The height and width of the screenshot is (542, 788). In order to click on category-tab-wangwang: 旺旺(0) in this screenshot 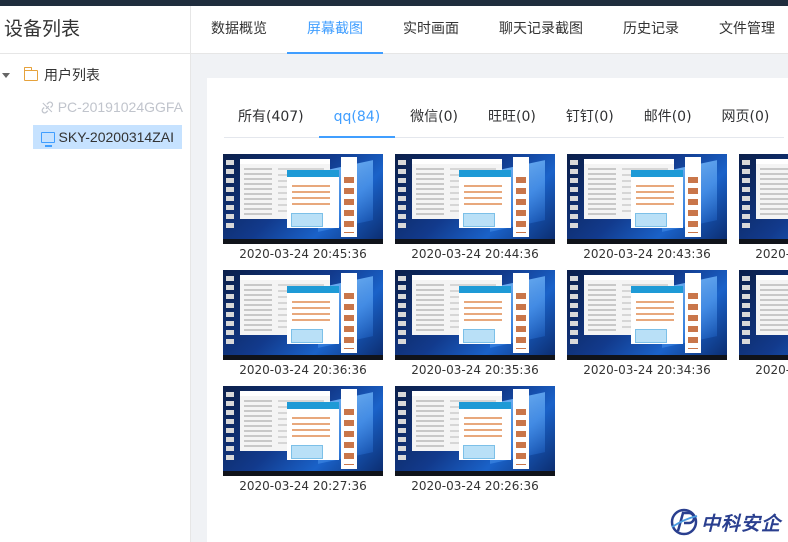, I will do `click(512, 117)`.